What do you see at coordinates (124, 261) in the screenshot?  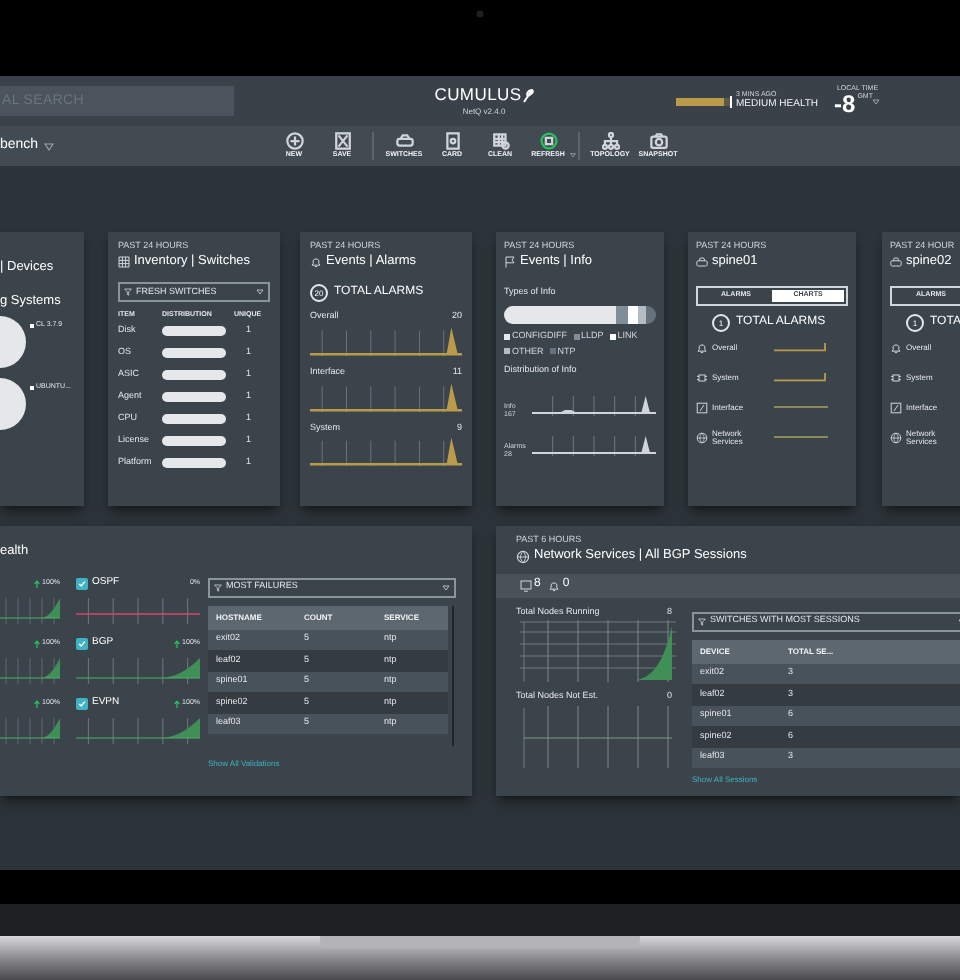 I see `grid-icon` at bounding box center [124, 261].